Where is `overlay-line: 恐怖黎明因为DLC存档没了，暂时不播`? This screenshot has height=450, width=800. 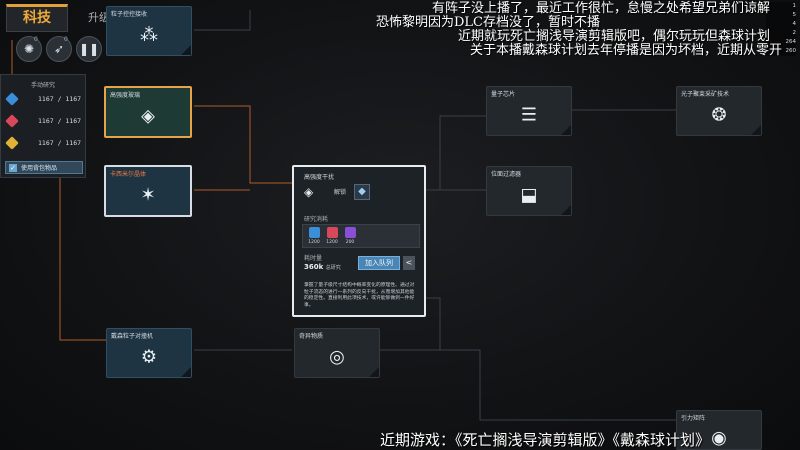 overlay-line: 恐怖黎明因为DLC存档没了，暂时不播 is located at coordinates (487, 22).